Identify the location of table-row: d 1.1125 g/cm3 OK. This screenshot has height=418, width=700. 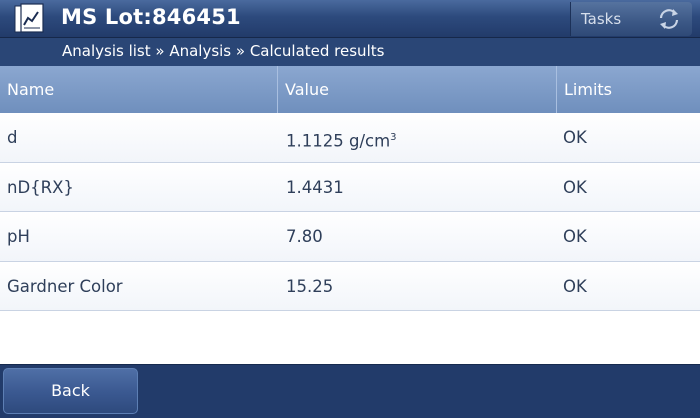
(350, 138).